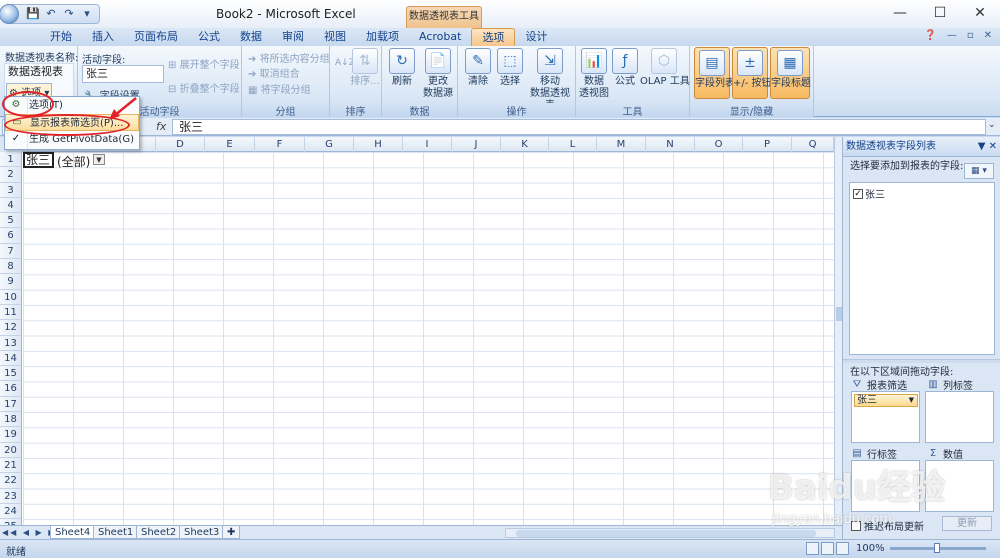 The height and width of the screenshot is (558, 1000). What do you see at coordinates (979, 171) in the screenshot?
I see `layout-options-button: ▦ ▾` at bounding box center [979, 171].